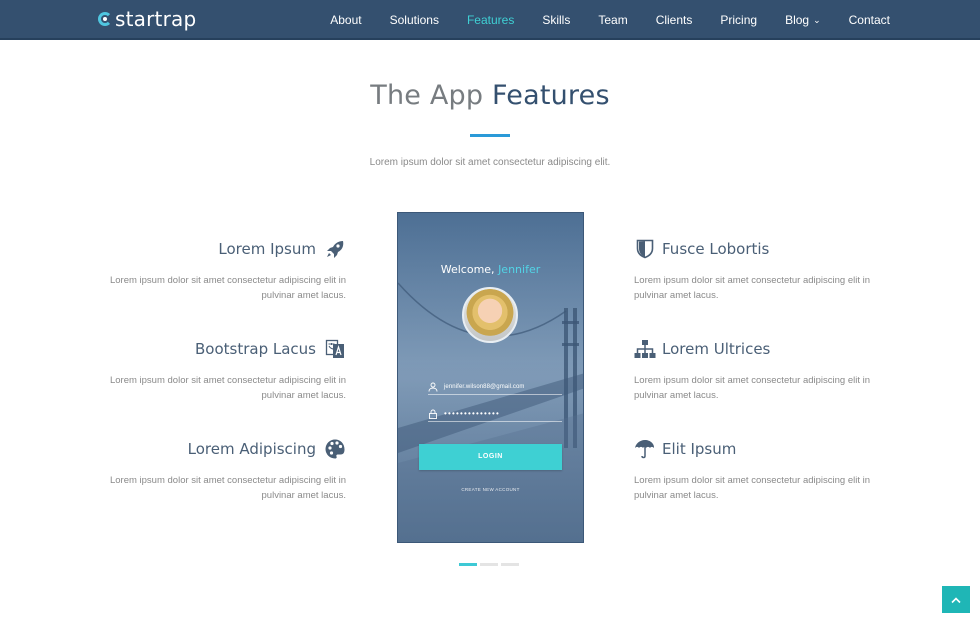 This screenshot has height=620, width=980. What do you see at coordinates (255, 349) in the screenshot?
I see `feature-title: Bootstrap Lacus` at bounding box center [255, 349].